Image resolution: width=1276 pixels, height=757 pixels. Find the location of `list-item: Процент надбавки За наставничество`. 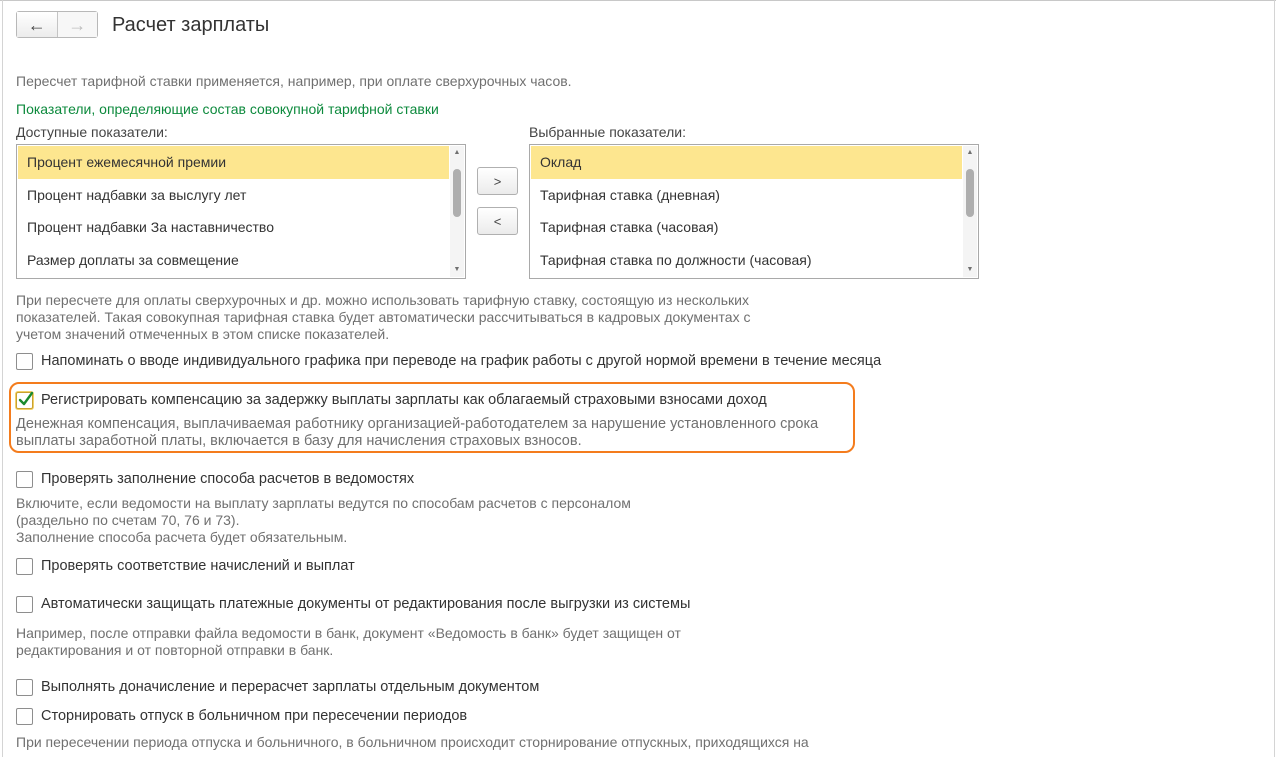

list-item: Процент надбавки За наставничество is located at coordinates (233, 227).